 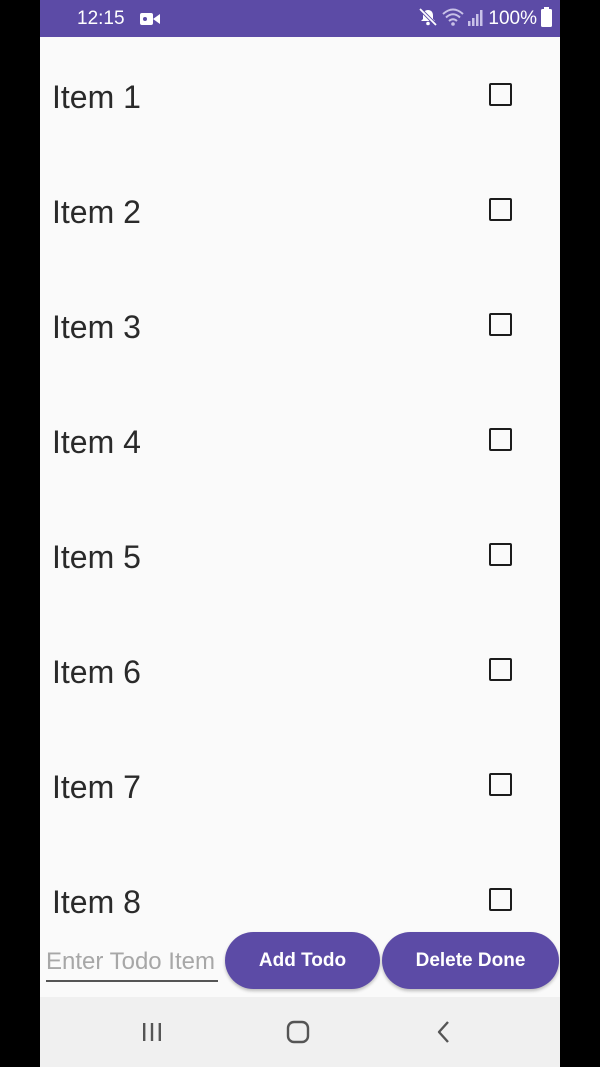 I want to click on todo-input-bar: Add Todo Delete Done, so click(x=300, y=962).